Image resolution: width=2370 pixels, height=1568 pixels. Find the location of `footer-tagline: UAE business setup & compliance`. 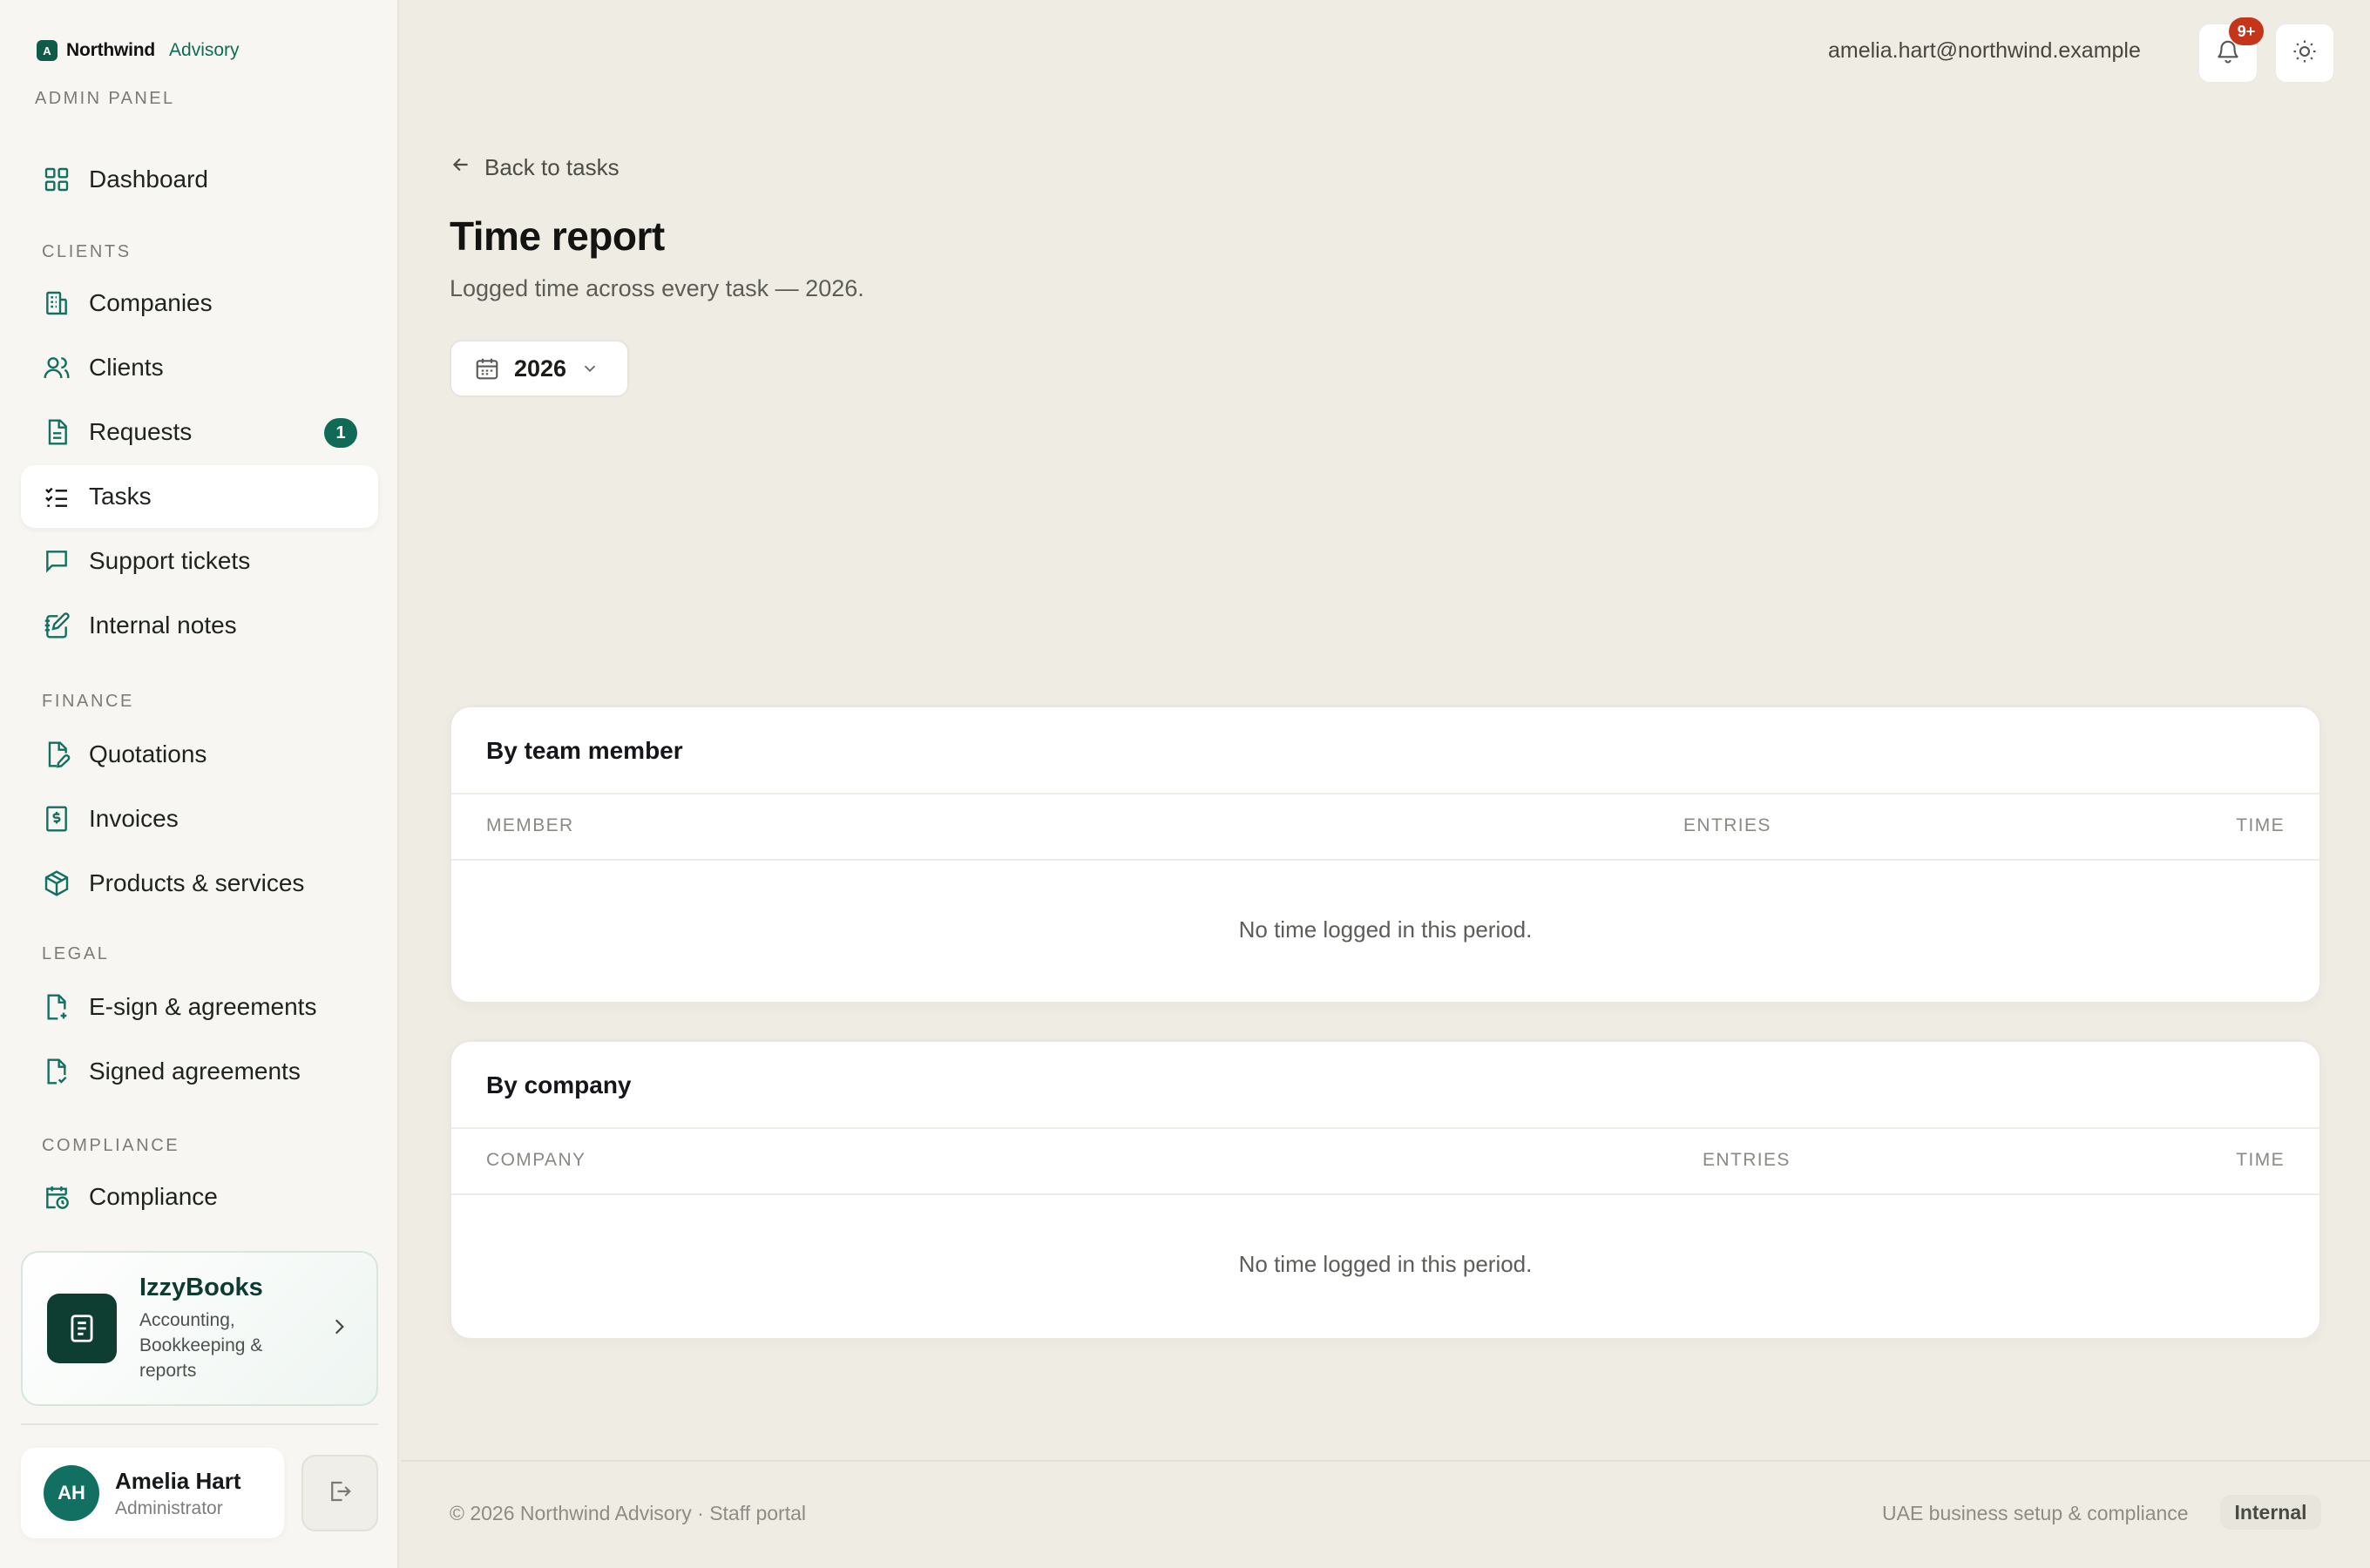

footer-tagline: UAE business setup & compliance is located at coordinates (2035, 1513).